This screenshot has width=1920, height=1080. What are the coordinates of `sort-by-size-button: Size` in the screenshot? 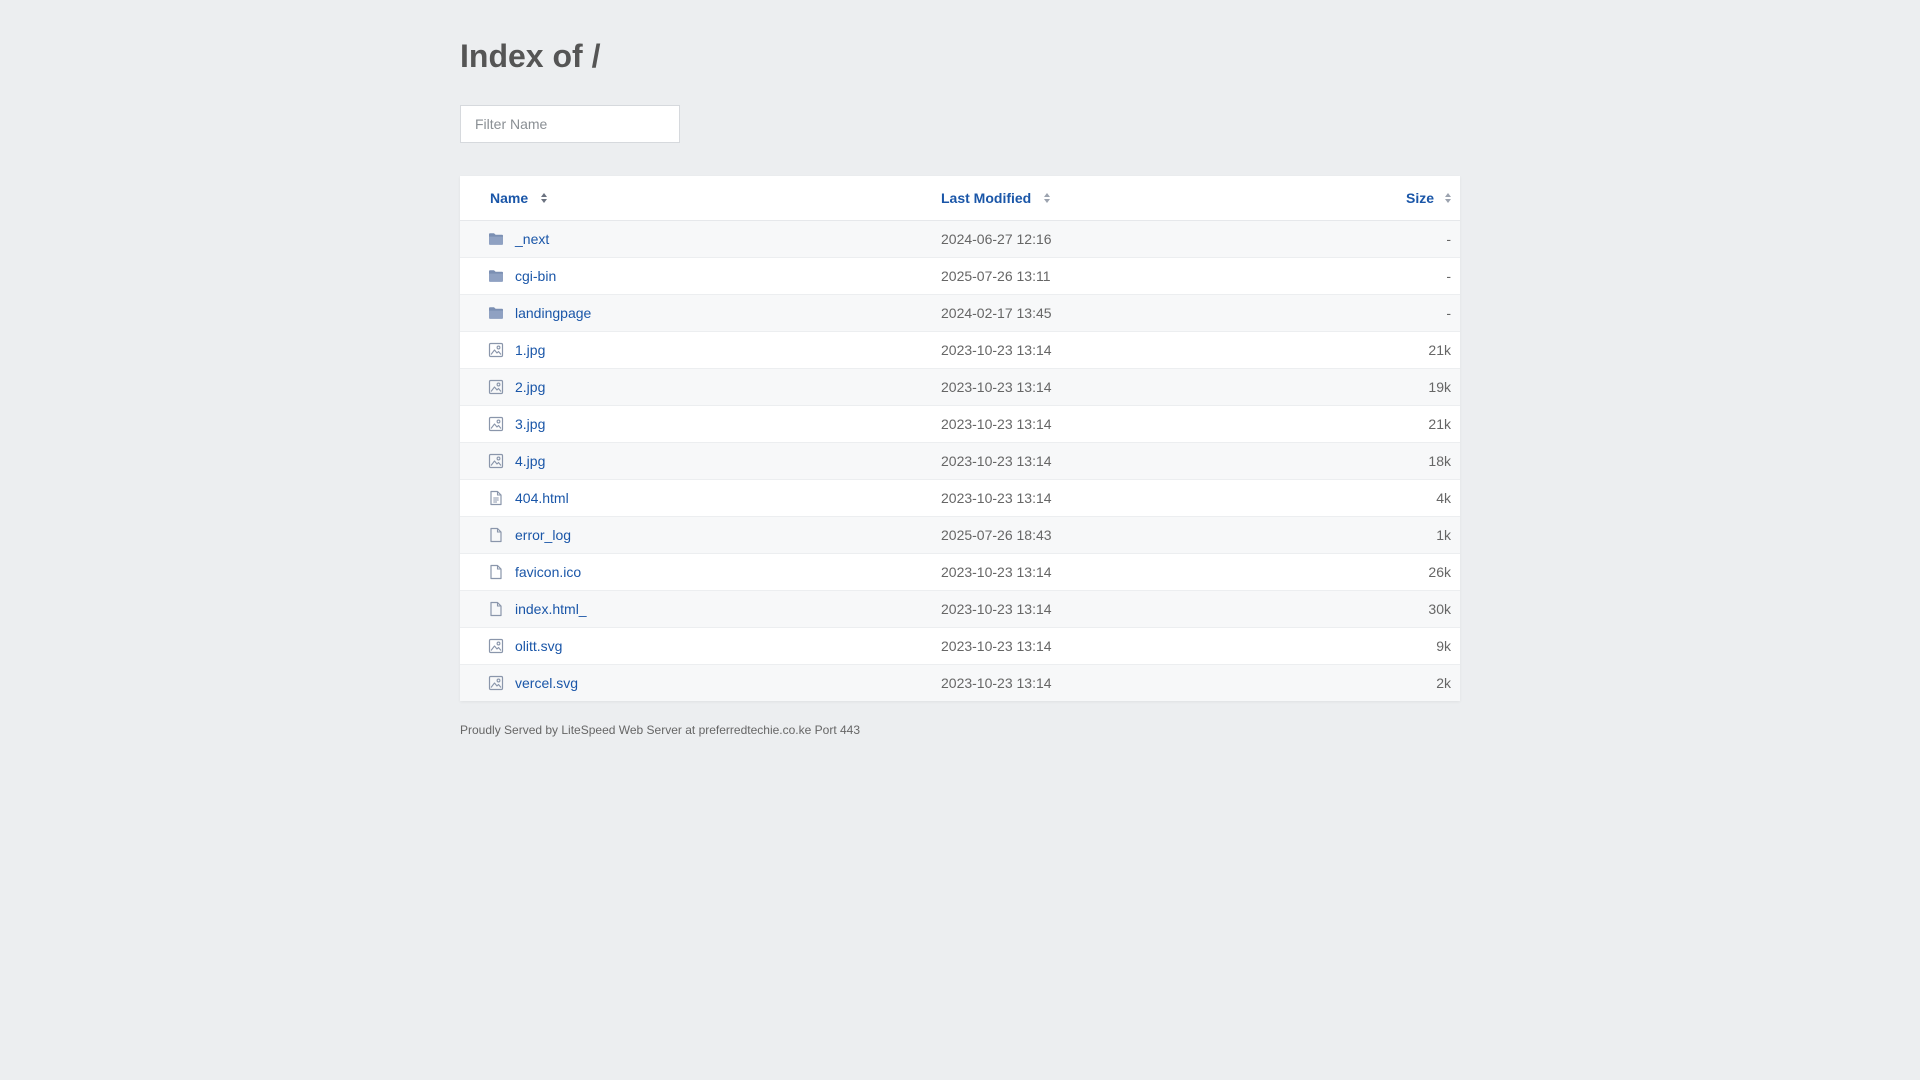 It's located at (1429, 198).